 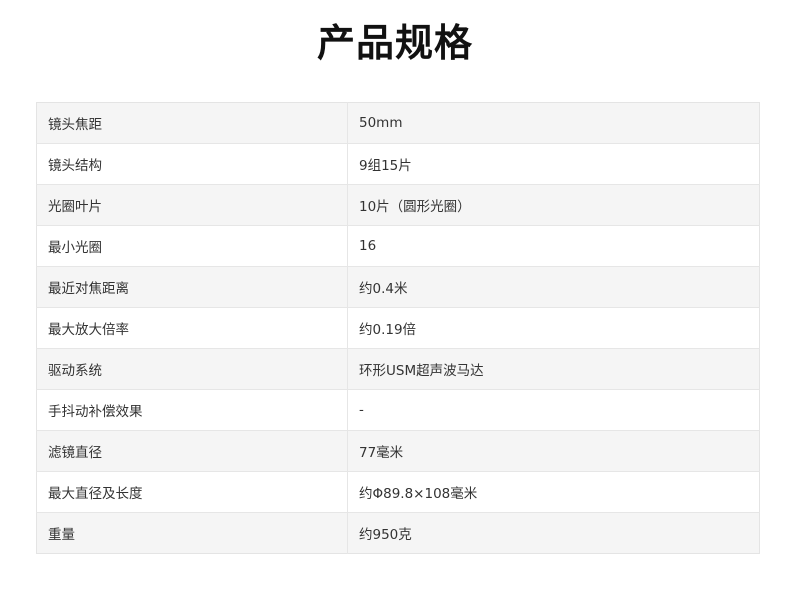 What do you see at coordinates (553, 410) in the screenshot?
I see `spec-value: -` at bounding box center [553, 410].